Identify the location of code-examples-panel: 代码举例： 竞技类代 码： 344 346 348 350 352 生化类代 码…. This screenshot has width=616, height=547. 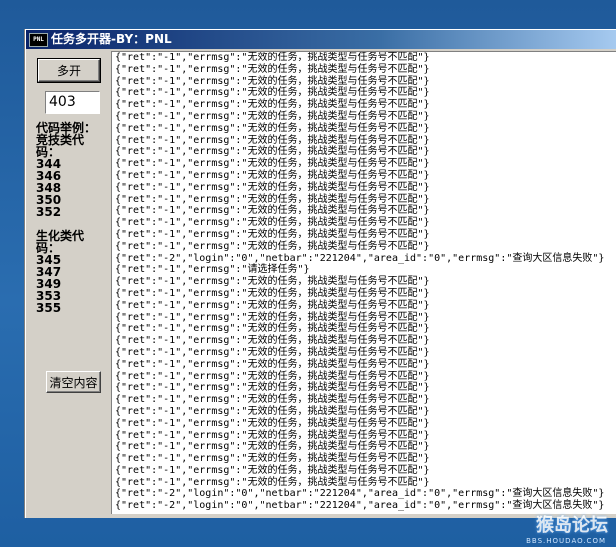
(73, 218).